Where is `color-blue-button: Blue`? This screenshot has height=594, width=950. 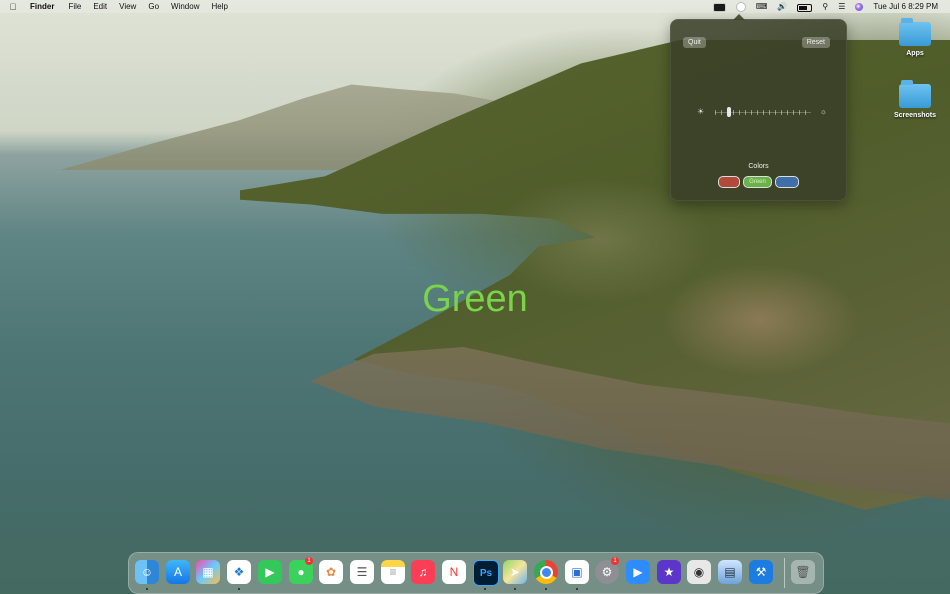
color-blue-button: Blue is located at coordinates (787, 182).